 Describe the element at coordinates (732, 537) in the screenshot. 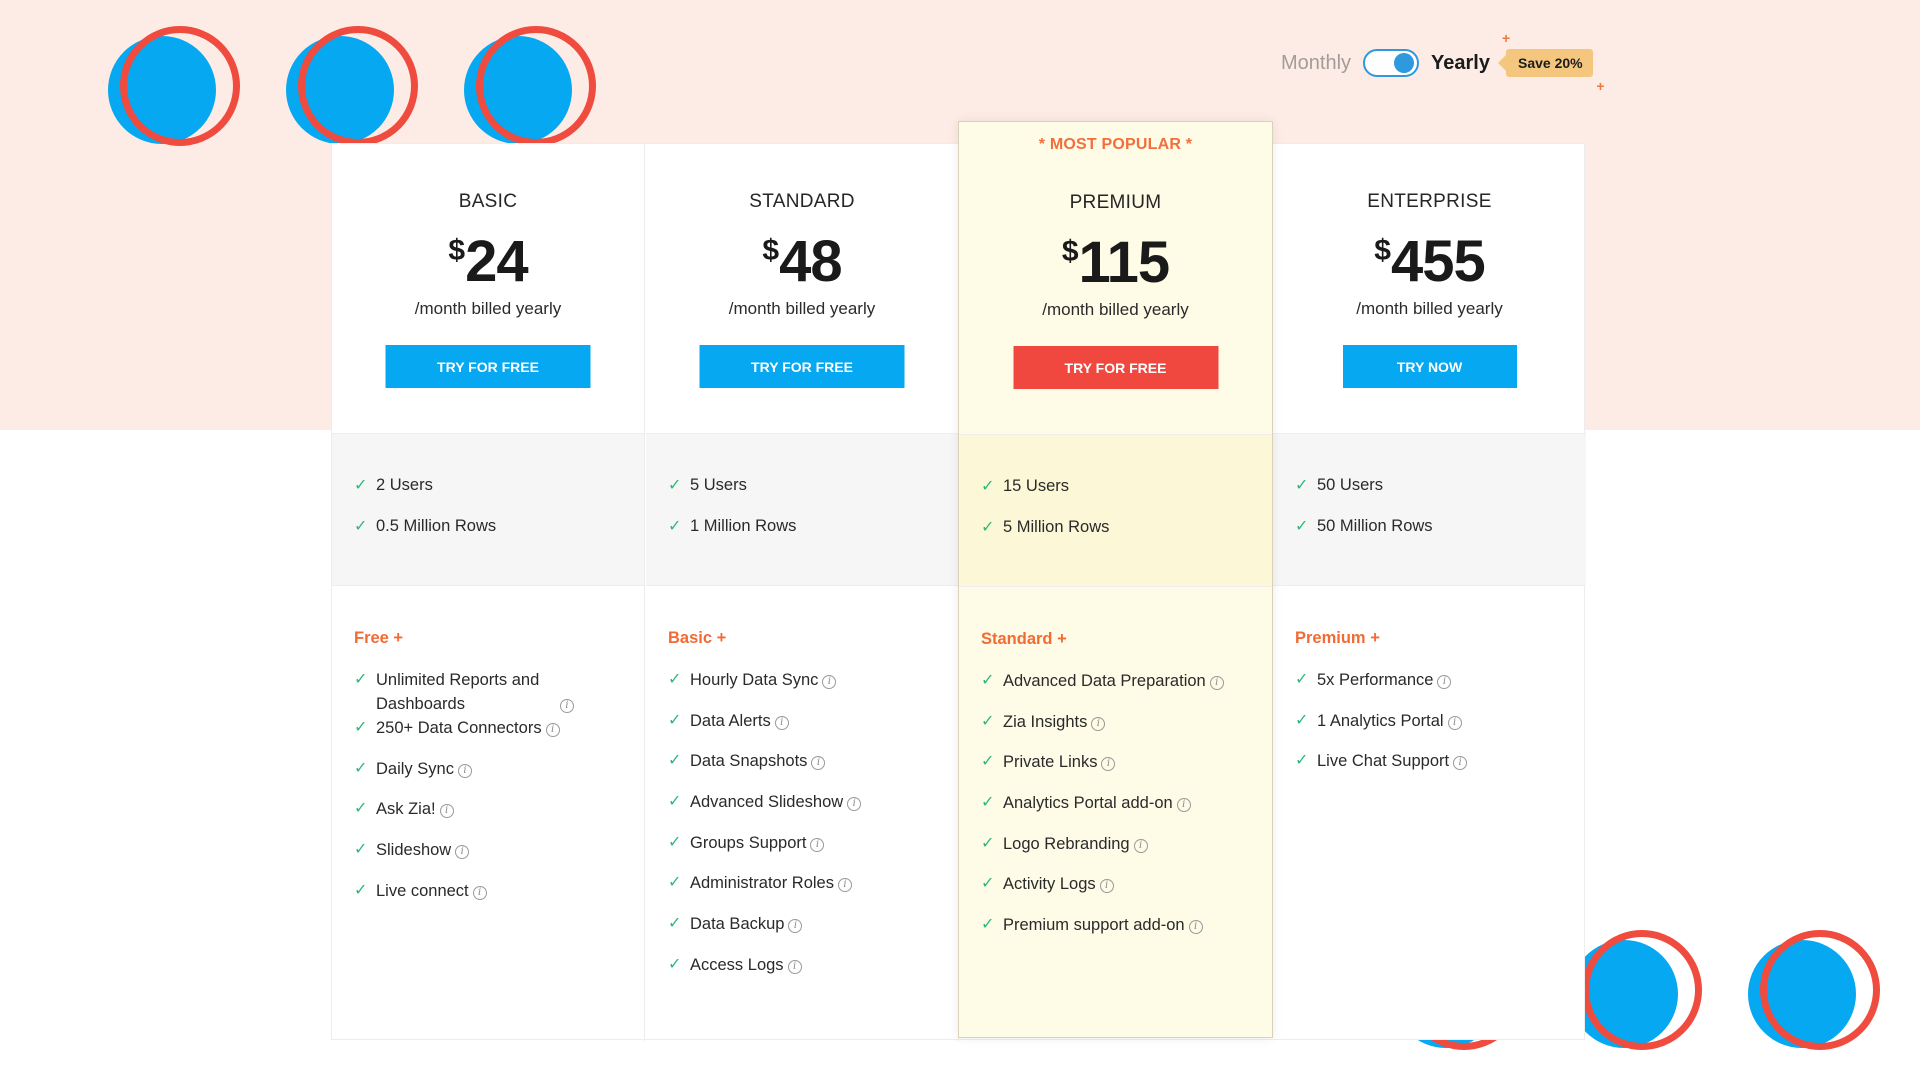

I see `quota-item: ✓ 1 Million Rows` at that location.